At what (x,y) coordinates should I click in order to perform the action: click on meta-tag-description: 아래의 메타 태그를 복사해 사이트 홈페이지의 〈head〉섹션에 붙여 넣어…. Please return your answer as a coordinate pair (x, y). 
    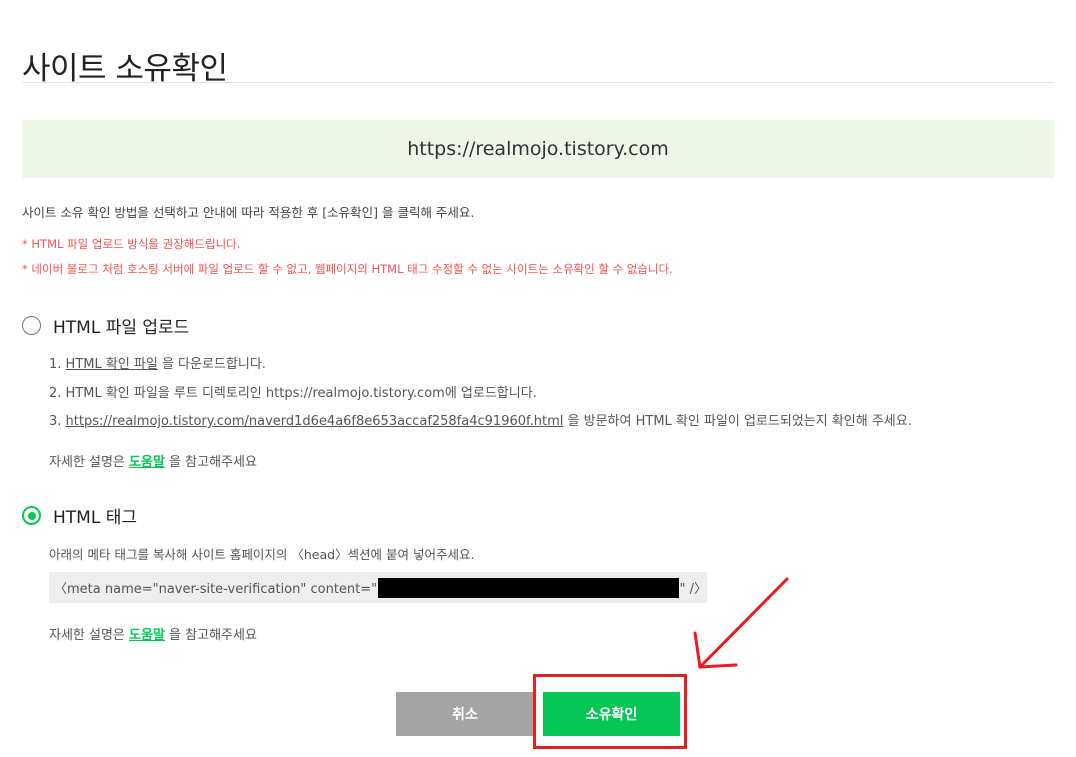
    Looking at the image, I should click on (262, 554).